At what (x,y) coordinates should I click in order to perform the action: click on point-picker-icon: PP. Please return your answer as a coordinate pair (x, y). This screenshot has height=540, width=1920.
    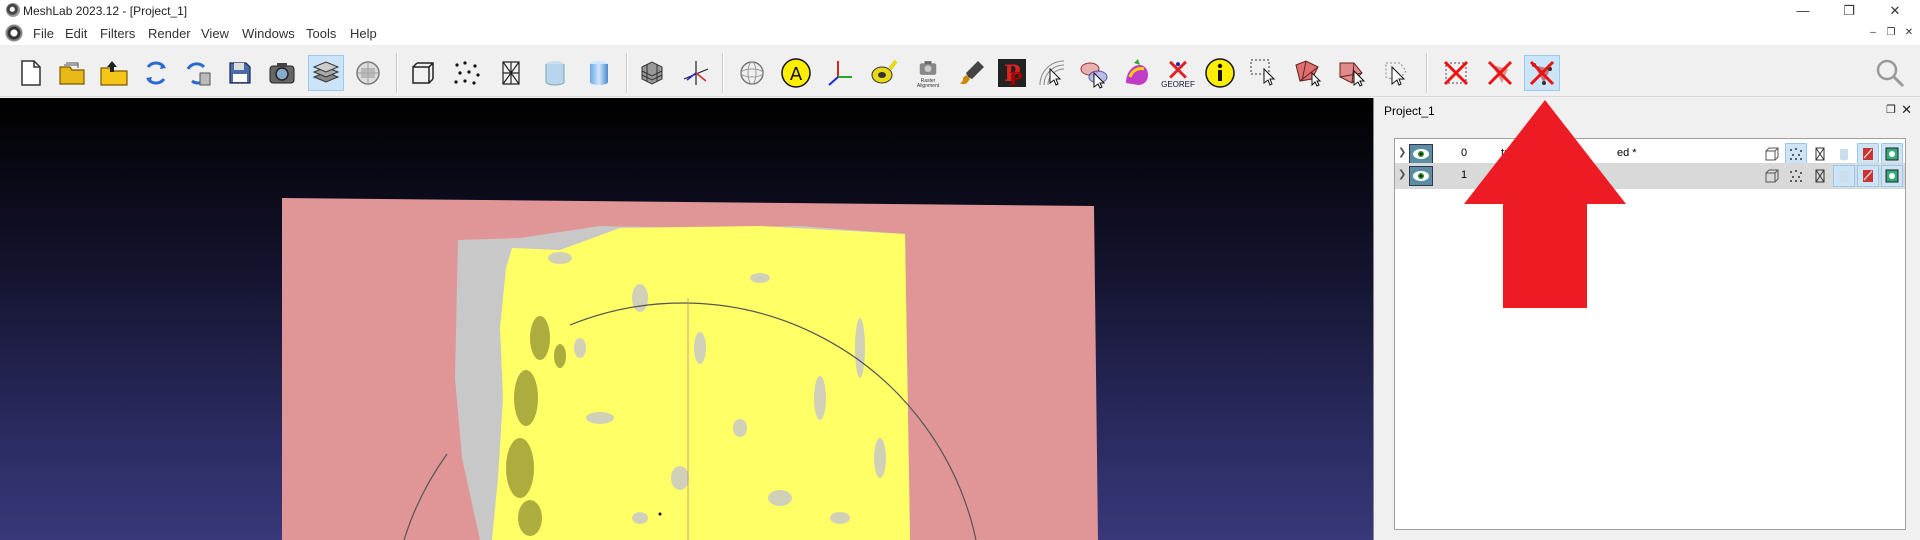
    Looking at the image, I should click on (1012, 73).